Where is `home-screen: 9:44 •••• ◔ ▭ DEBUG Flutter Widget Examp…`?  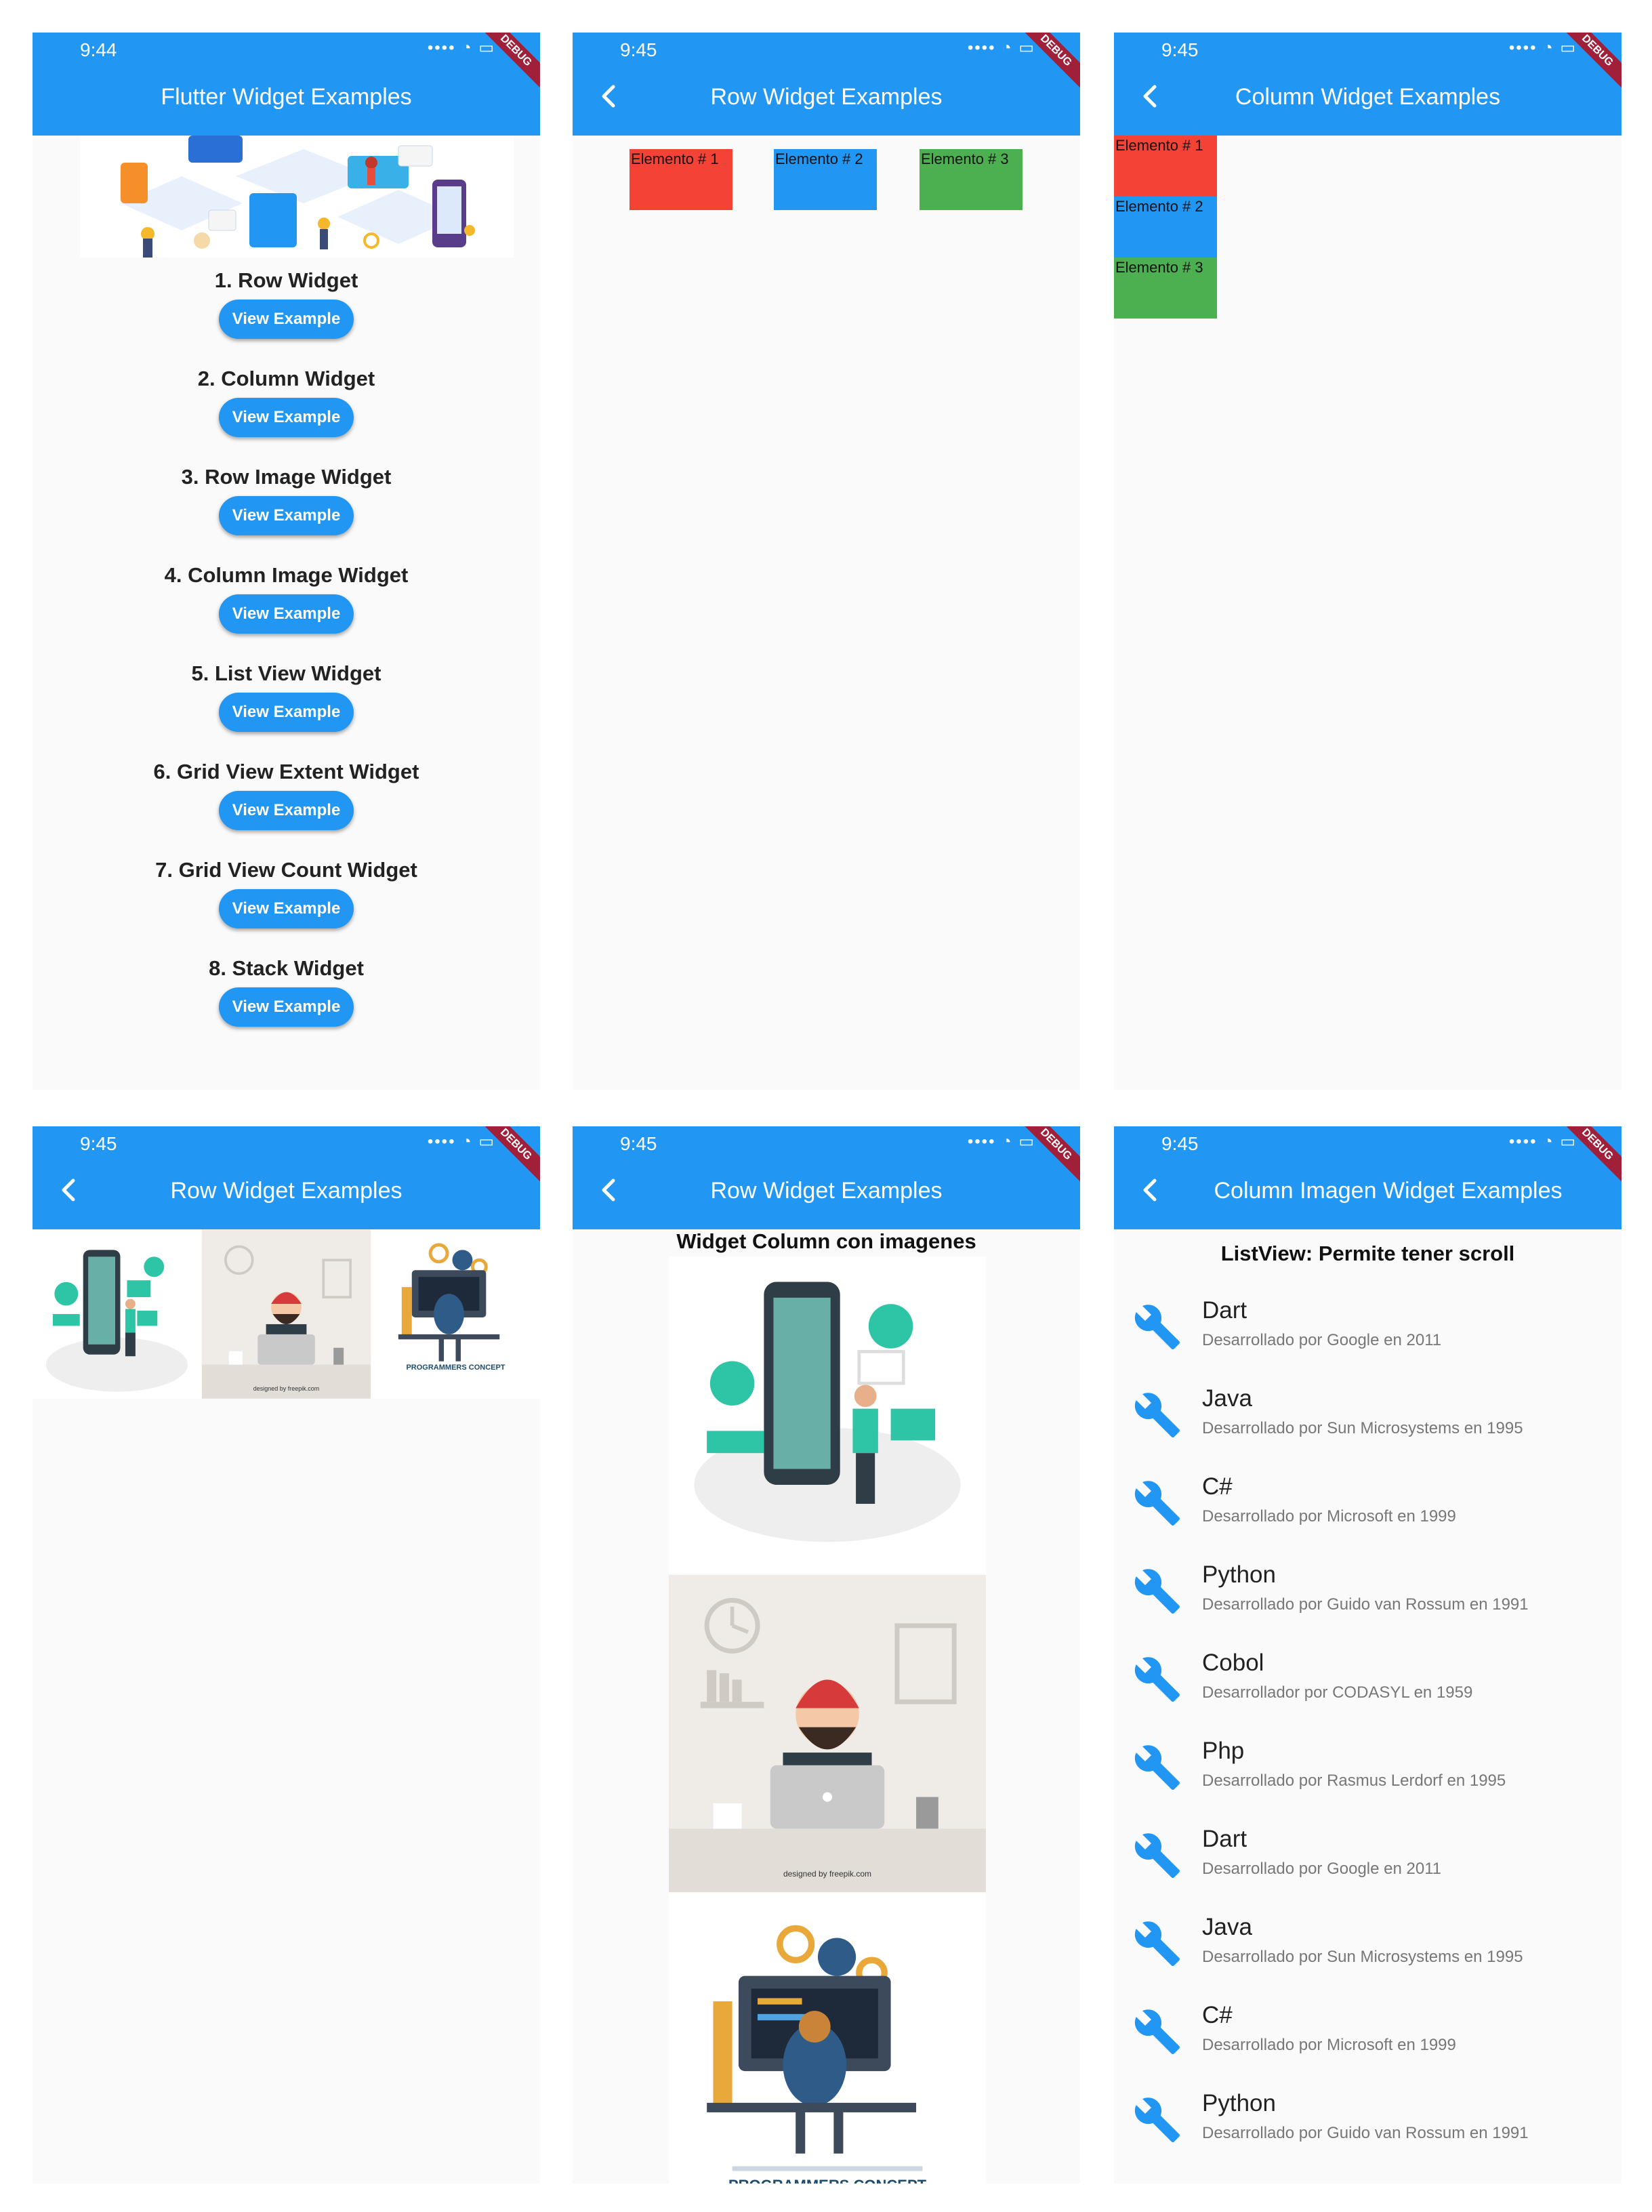 home-screen: 9:44 •••• ◔ ▭ DEBUG Flutter Widget Examp… is located at coordinates (286, 561).